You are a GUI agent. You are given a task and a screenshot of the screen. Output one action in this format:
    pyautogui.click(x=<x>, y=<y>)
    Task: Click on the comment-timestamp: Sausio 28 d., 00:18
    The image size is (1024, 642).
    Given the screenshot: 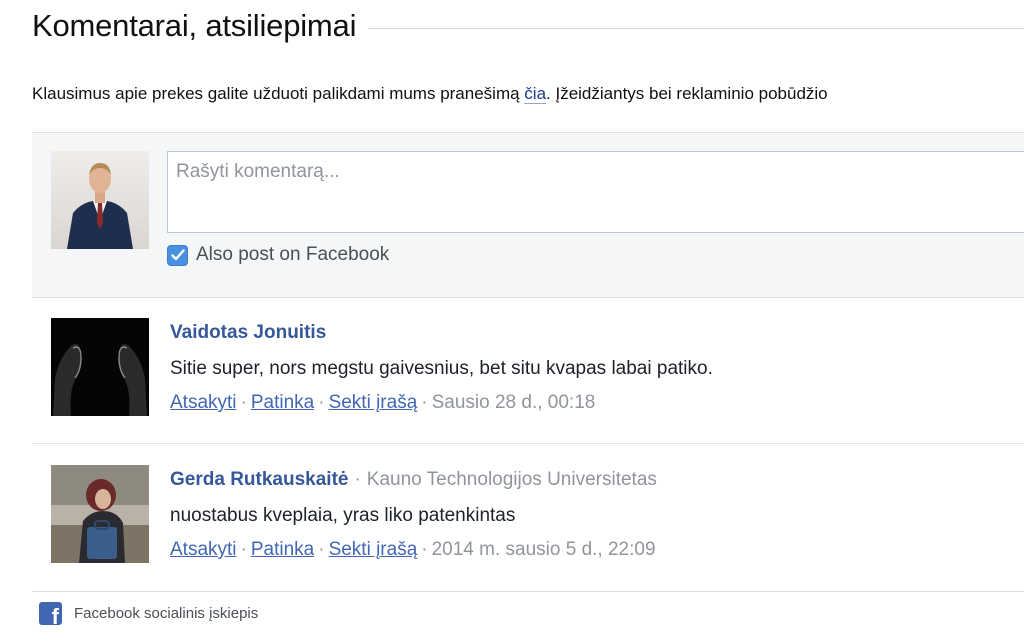 What is the action you would take?
    pyautogui.click(x=514, y=402)
    